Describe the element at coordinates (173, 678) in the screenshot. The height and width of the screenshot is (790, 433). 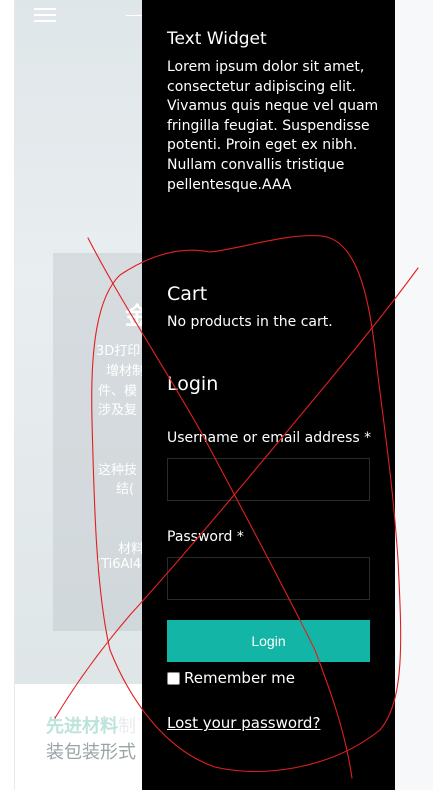
I see `checkbox-unchecked-icon` at that location.